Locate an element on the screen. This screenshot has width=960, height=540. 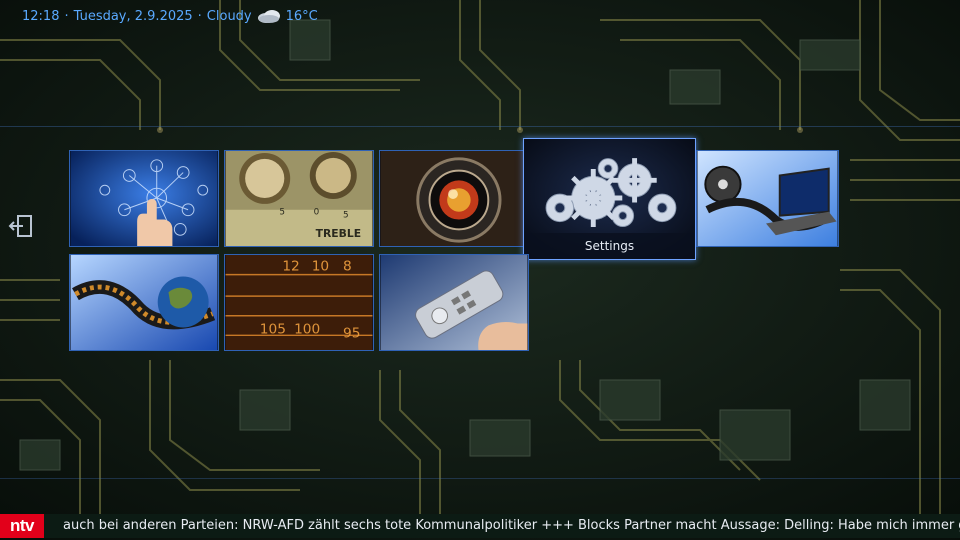
film-laptop-icon is located at coordinates (767, 198).